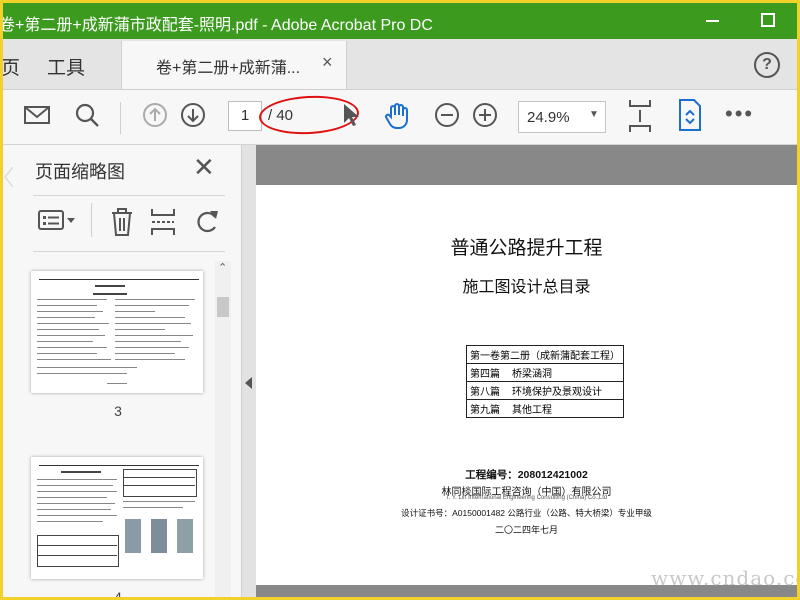 The height and width of the screenshot is (600, 800). What do you see at coordinates (118, 411) in the screenshot?
I see `thumbnail-page-number: 3` at bounding box center [118, 411].